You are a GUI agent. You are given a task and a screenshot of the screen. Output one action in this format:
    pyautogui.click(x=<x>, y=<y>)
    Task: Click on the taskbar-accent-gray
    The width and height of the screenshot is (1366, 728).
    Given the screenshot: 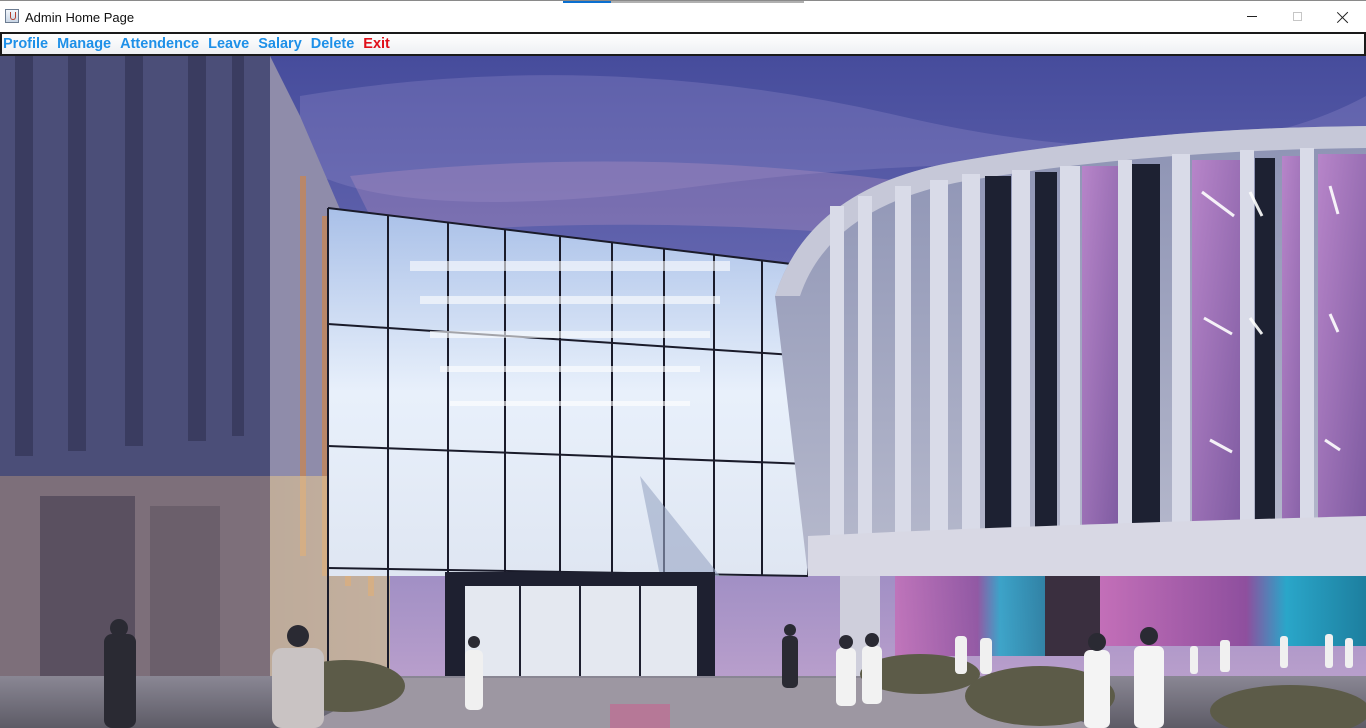 What is the action you would take?
    pyautogui.click(x=707, y=2)
    